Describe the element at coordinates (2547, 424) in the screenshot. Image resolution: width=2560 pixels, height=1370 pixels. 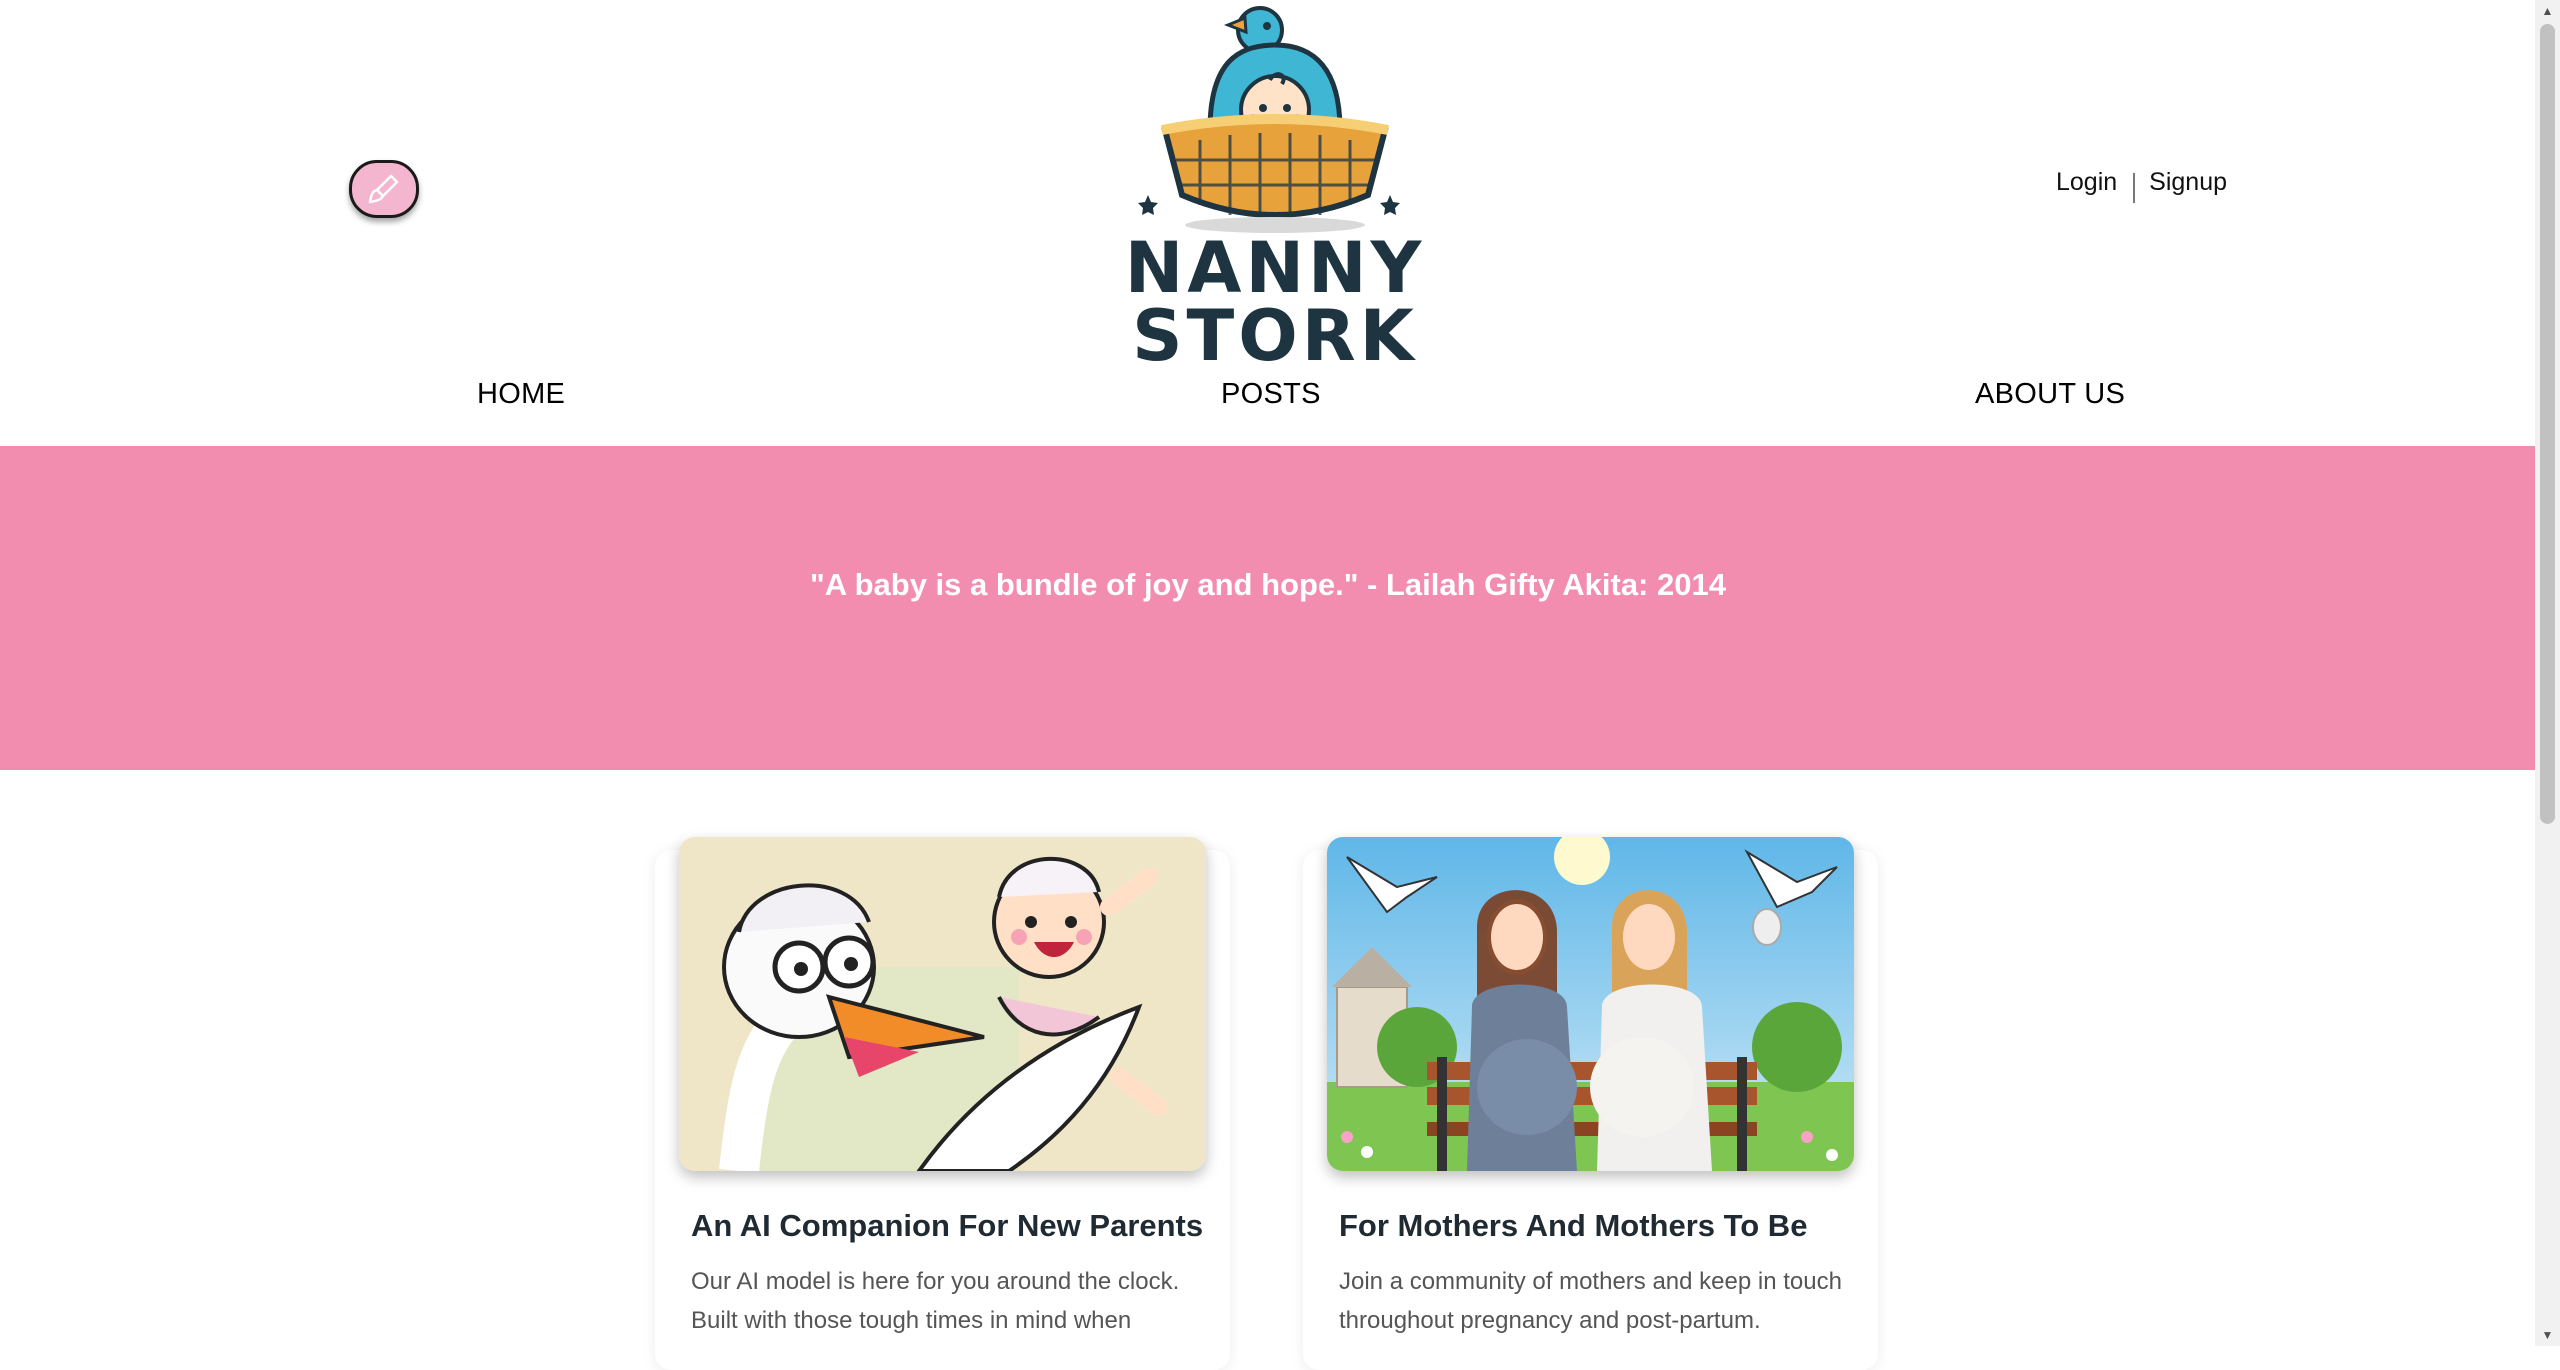
I see `scrollbar-thumb` at that location.